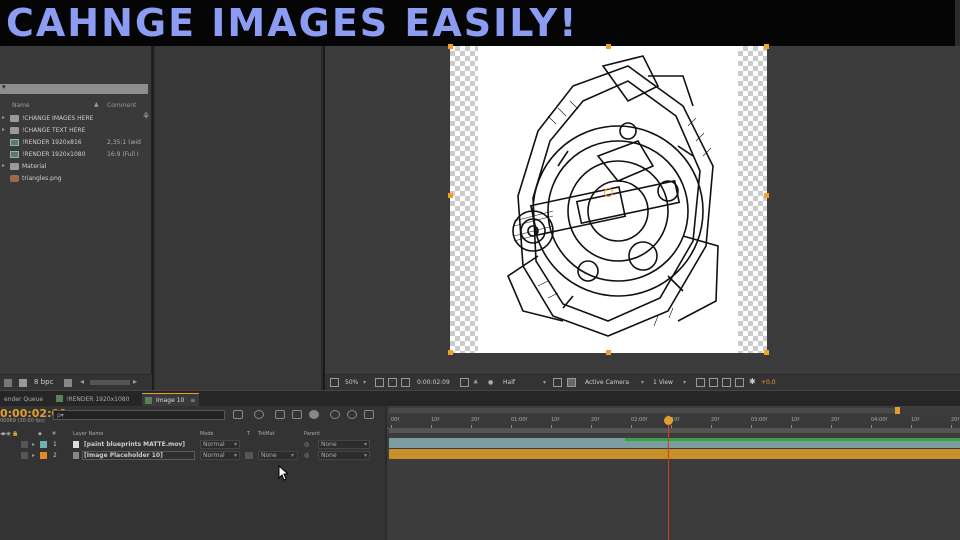 This screenshot has width=960, height=540. Describe the element at coordinates (608, 192) in the screenshot. I see `anchor-point-icon` at that location.